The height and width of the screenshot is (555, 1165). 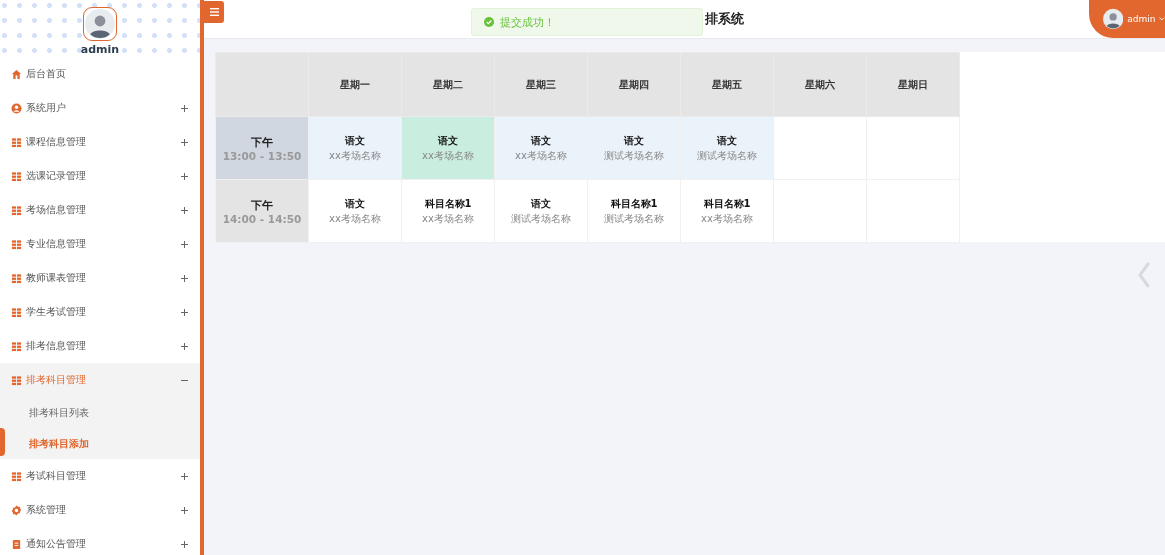 I want to click on menu-item: 考场信息管理, so click(x=100, y=210).